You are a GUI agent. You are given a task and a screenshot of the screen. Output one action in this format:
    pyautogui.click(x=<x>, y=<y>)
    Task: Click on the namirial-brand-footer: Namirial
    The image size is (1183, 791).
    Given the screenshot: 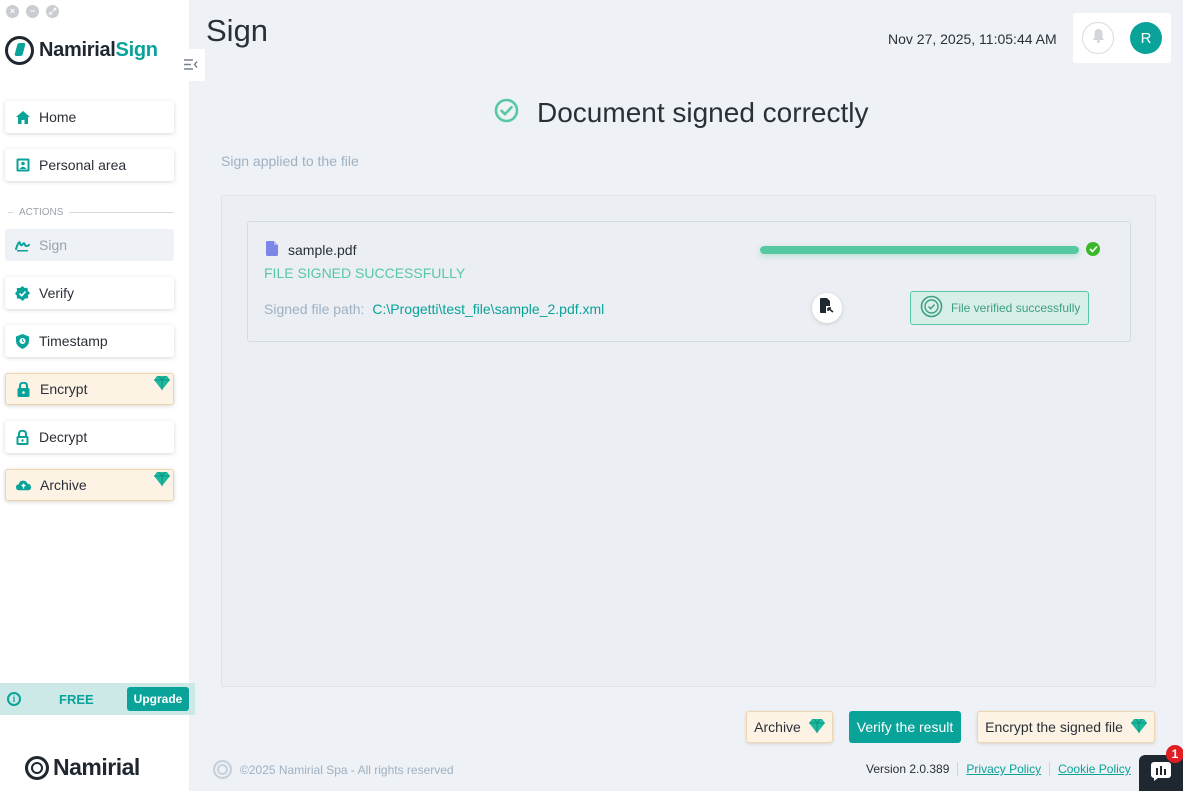 What is the action you would take?
    pyautogui.click(x=82, y=767)
    